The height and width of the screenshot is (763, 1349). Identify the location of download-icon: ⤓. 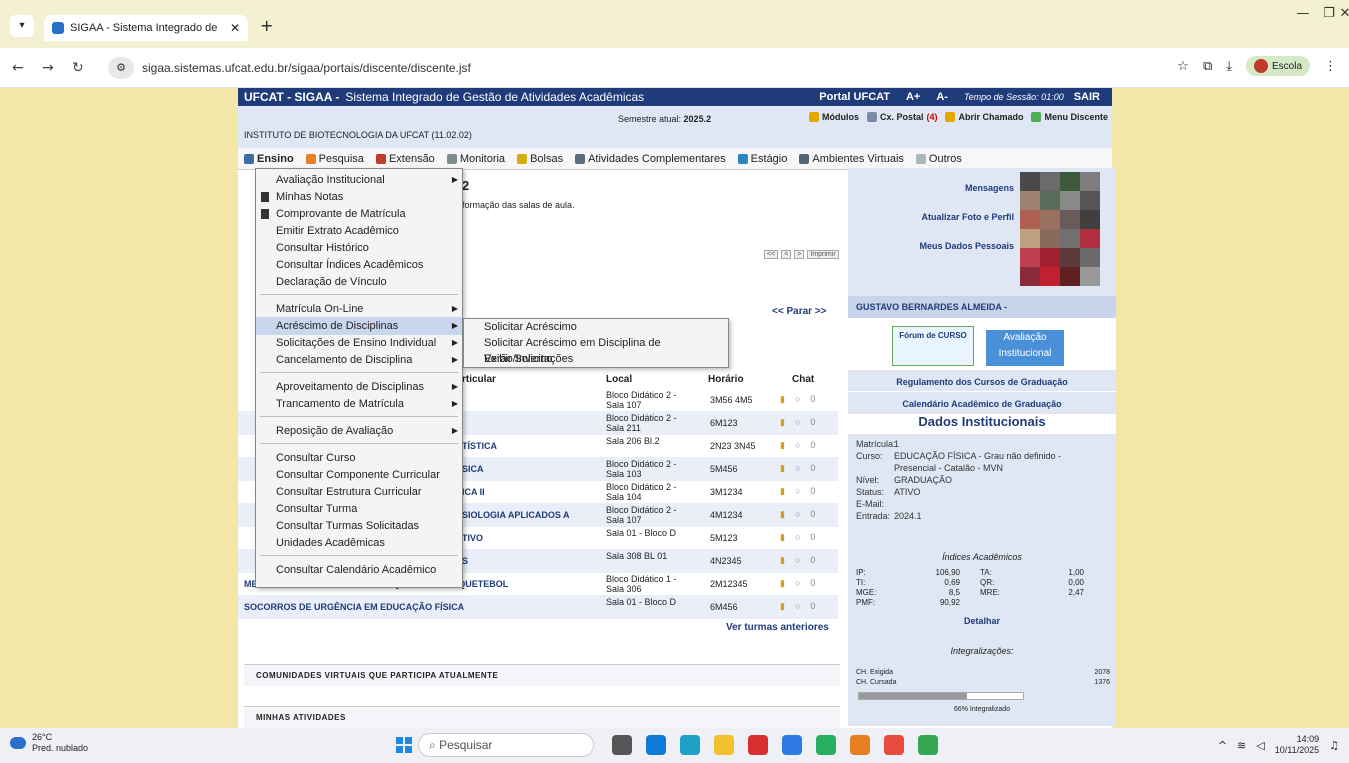
(1229, 66).